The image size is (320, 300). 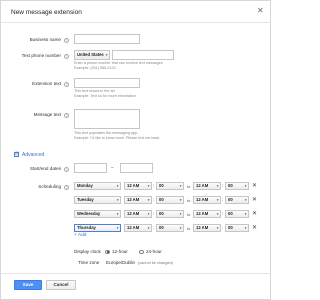 What do you see at coordinates (207, 200) in the screenshot?
I see `schedule-end-hour-select-2: 12 AM ▾` at bounding box center [207, 200].